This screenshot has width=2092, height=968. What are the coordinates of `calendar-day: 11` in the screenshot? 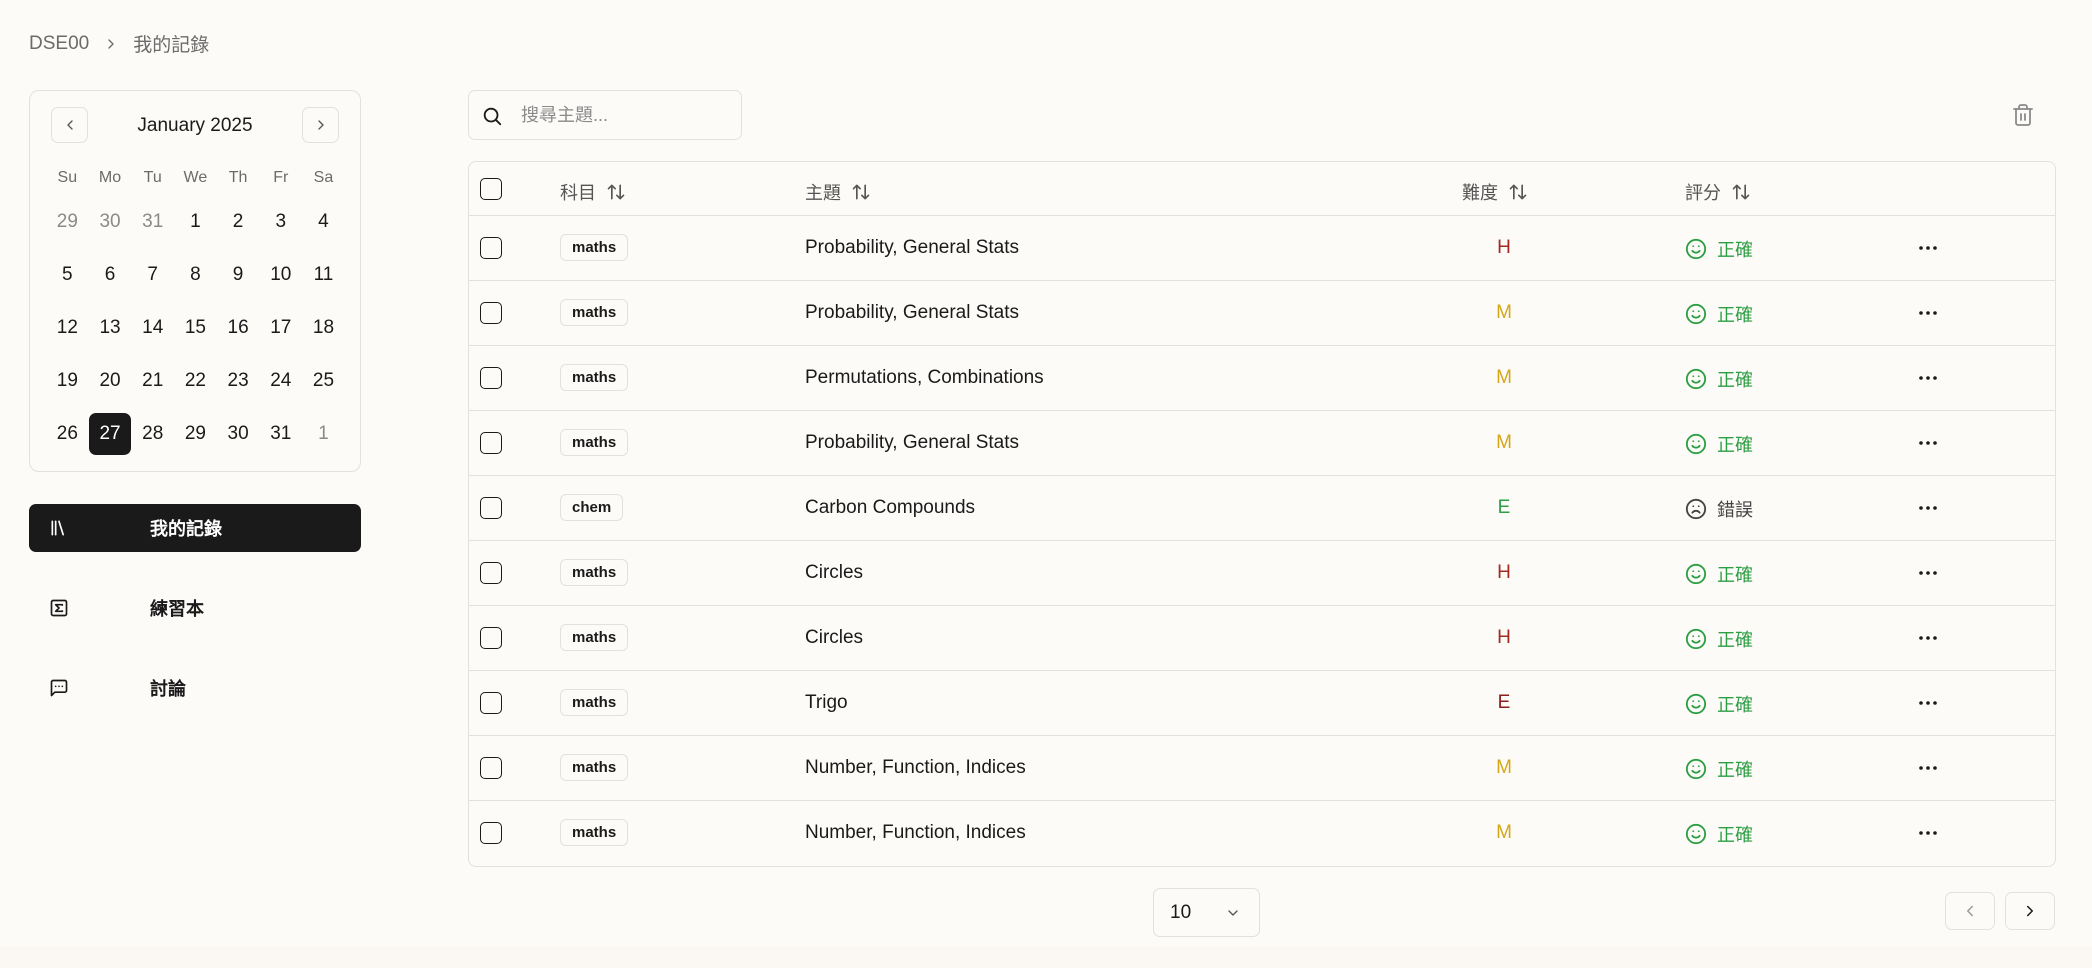 It's located at (323, 274).